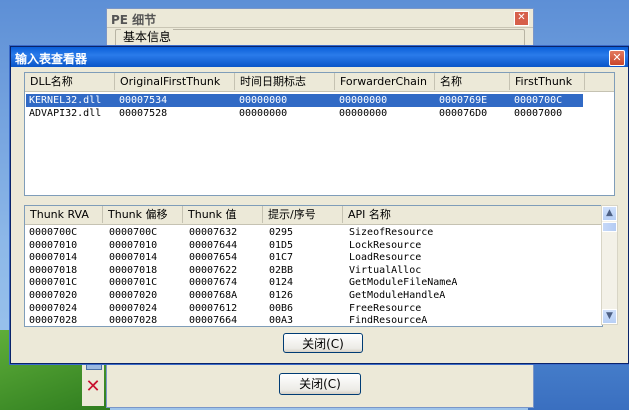  What do you see at coordinates (65, 100) in the screenshot?
I see `dll-cell: KERNEL32.dll` at bounding box center [65, 100].